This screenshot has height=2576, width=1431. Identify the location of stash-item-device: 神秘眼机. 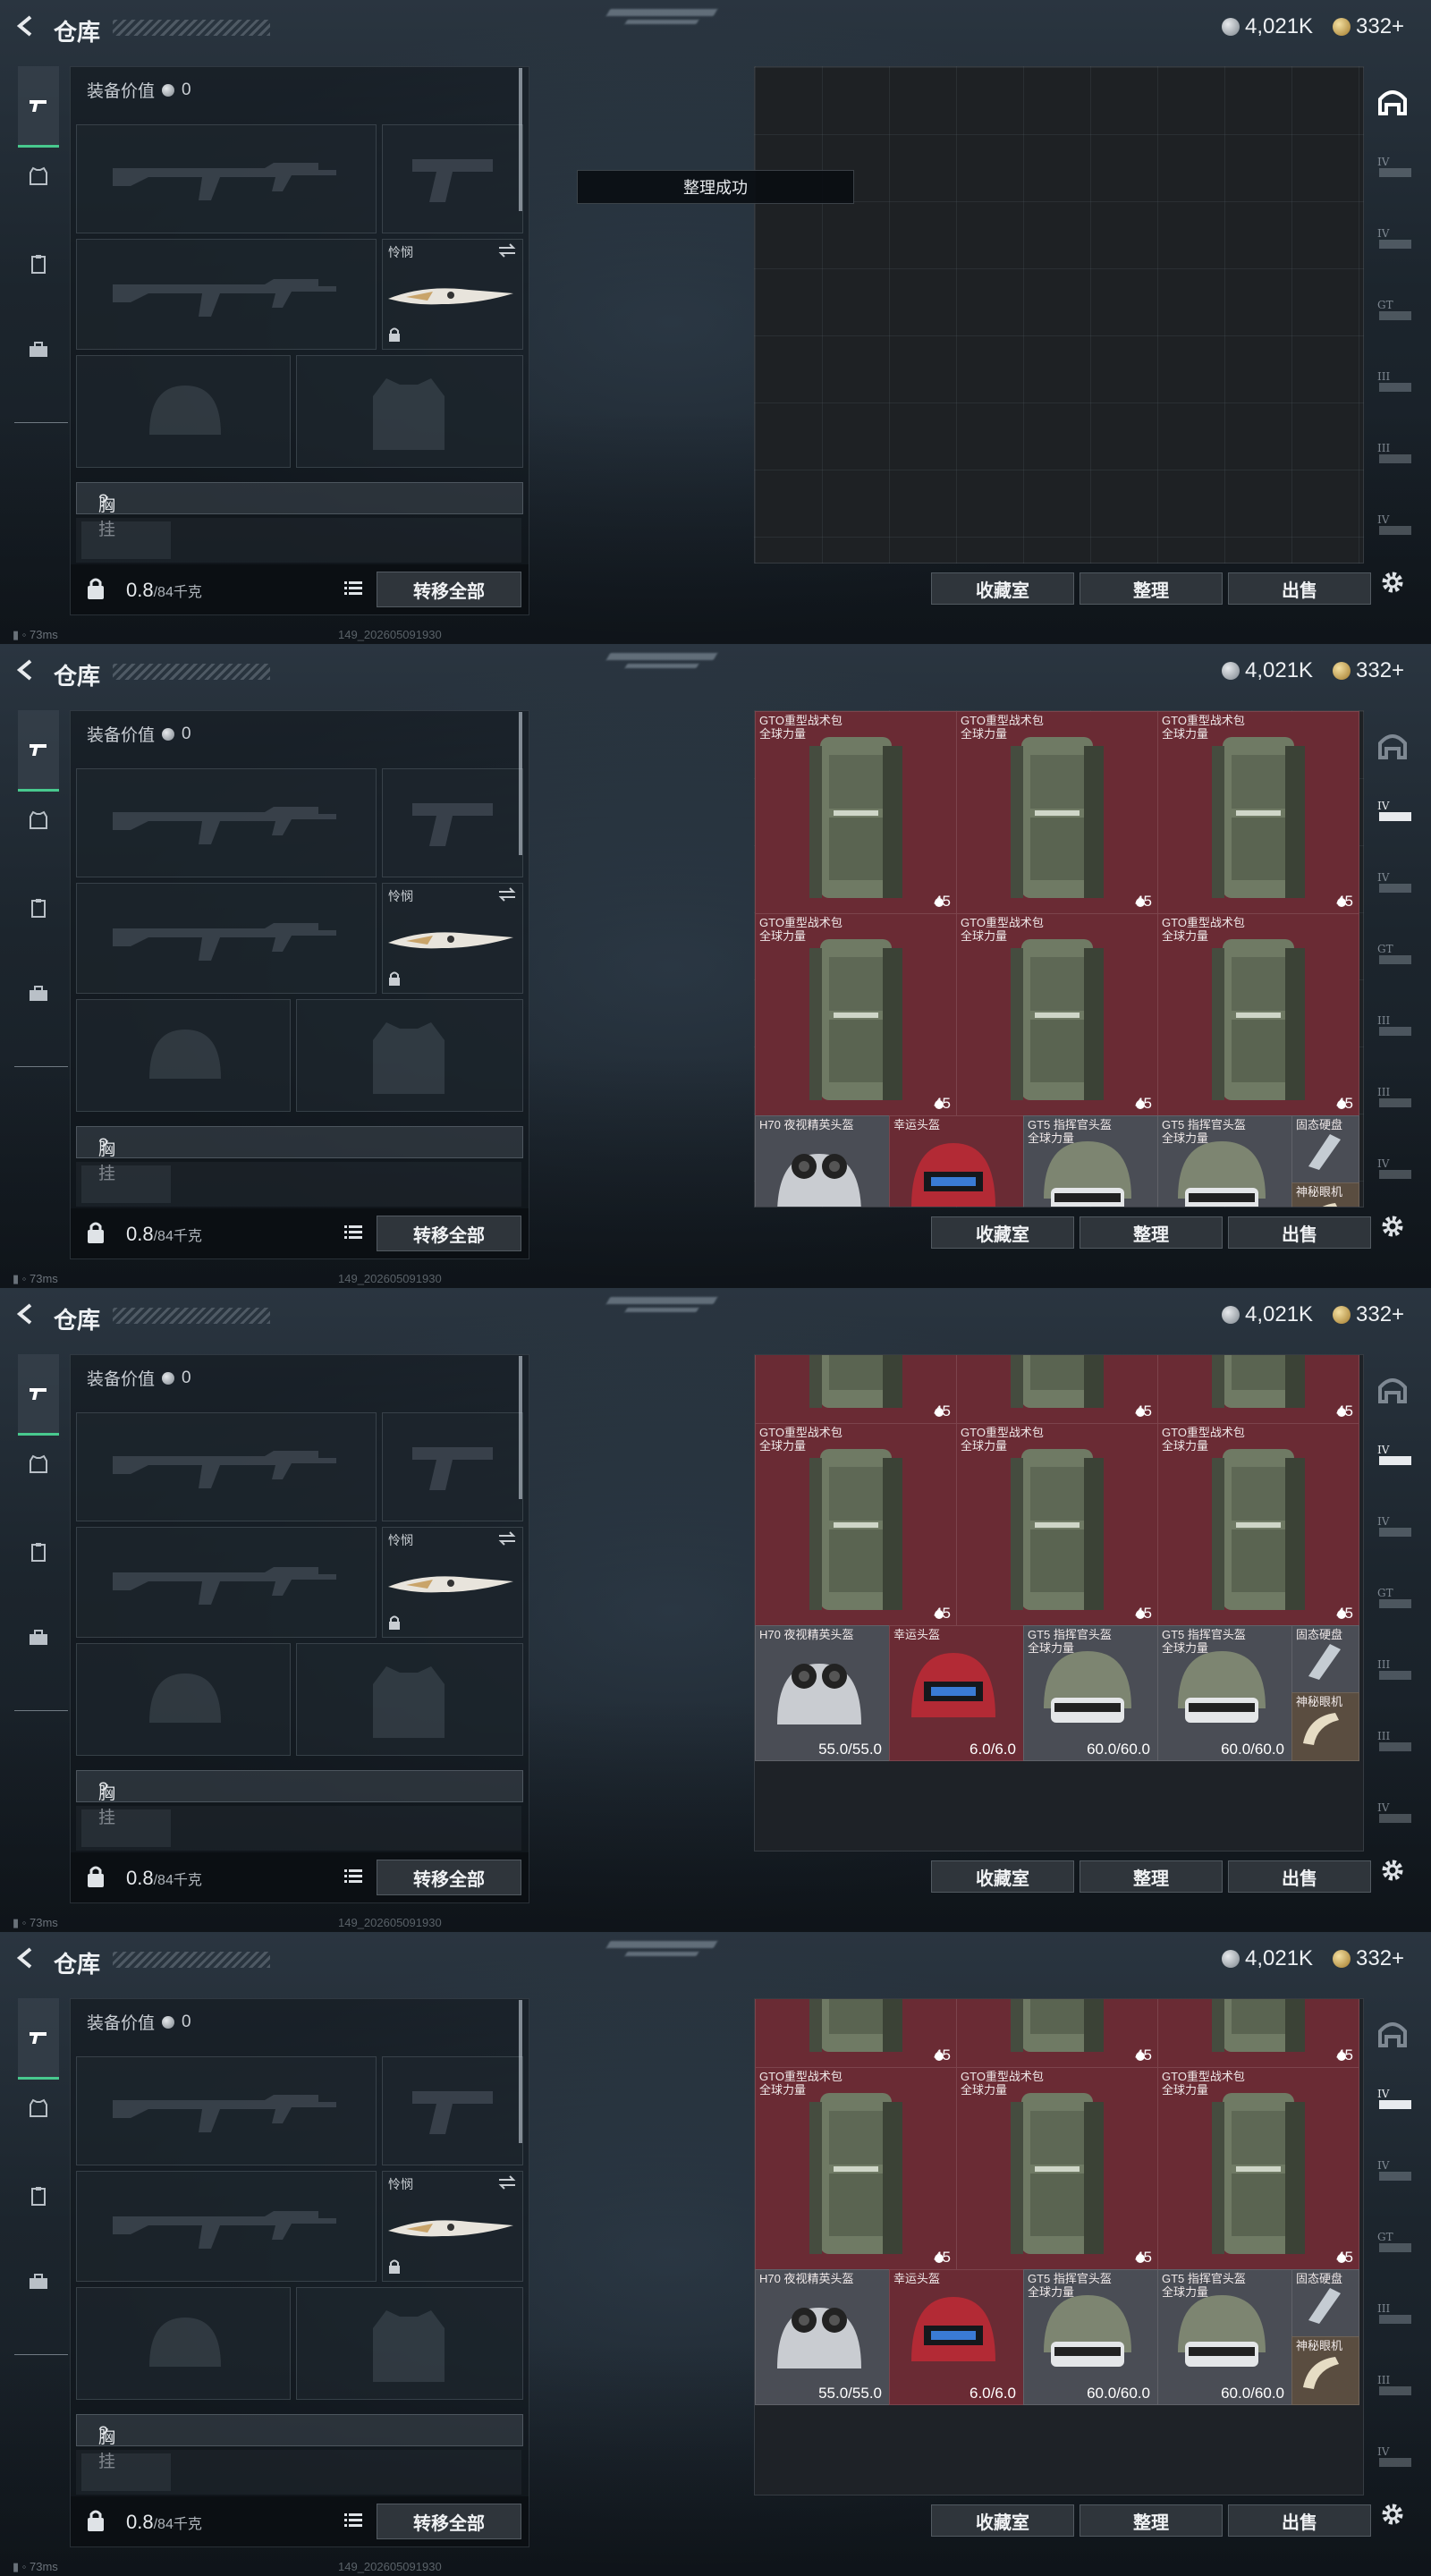
(1325, 2370).